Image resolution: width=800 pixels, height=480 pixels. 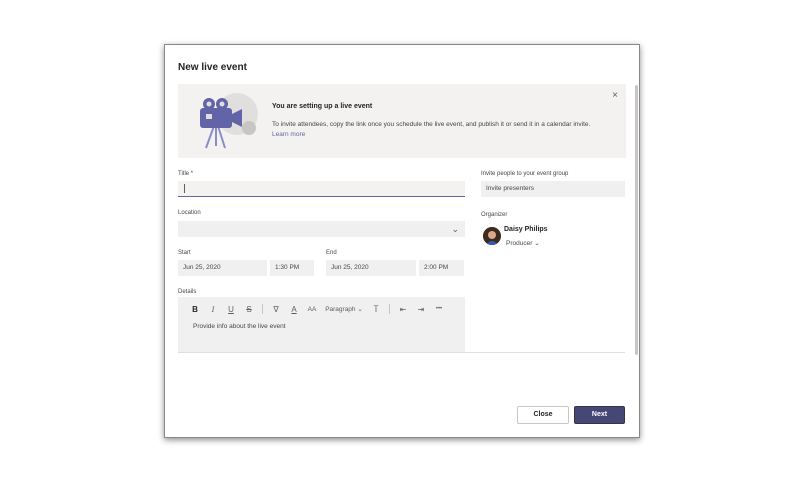 I want to click on location-dropdown: ⌄, so click(x=321, y=229).